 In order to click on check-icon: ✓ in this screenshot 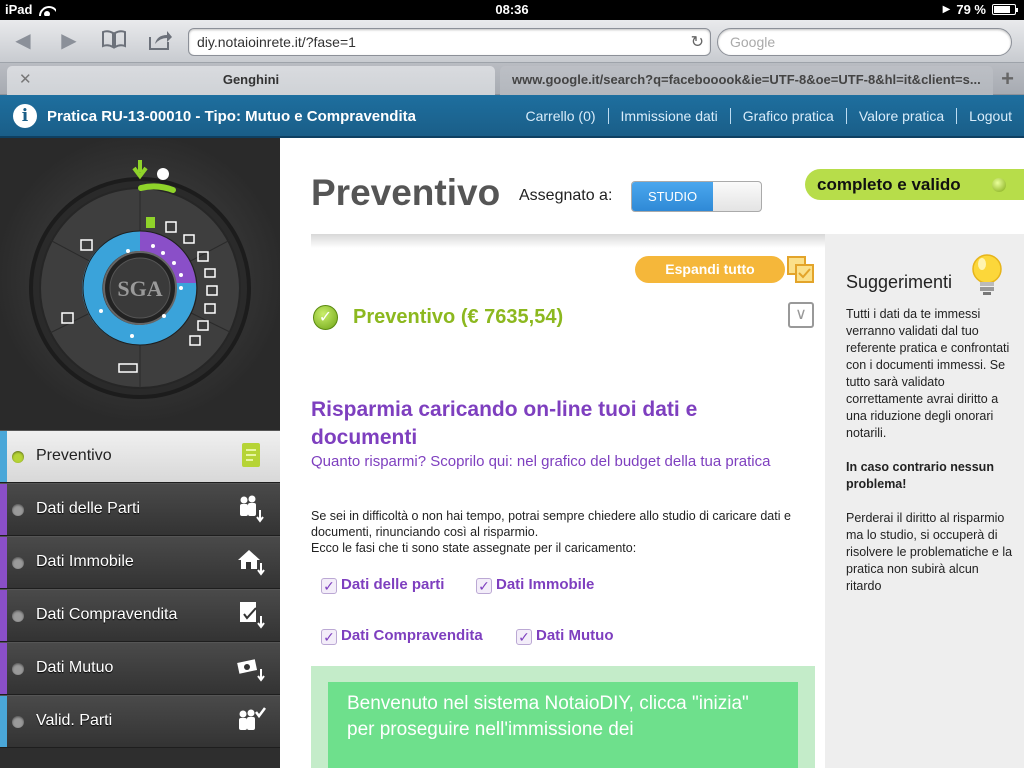, I will do `click(325, 317)`.